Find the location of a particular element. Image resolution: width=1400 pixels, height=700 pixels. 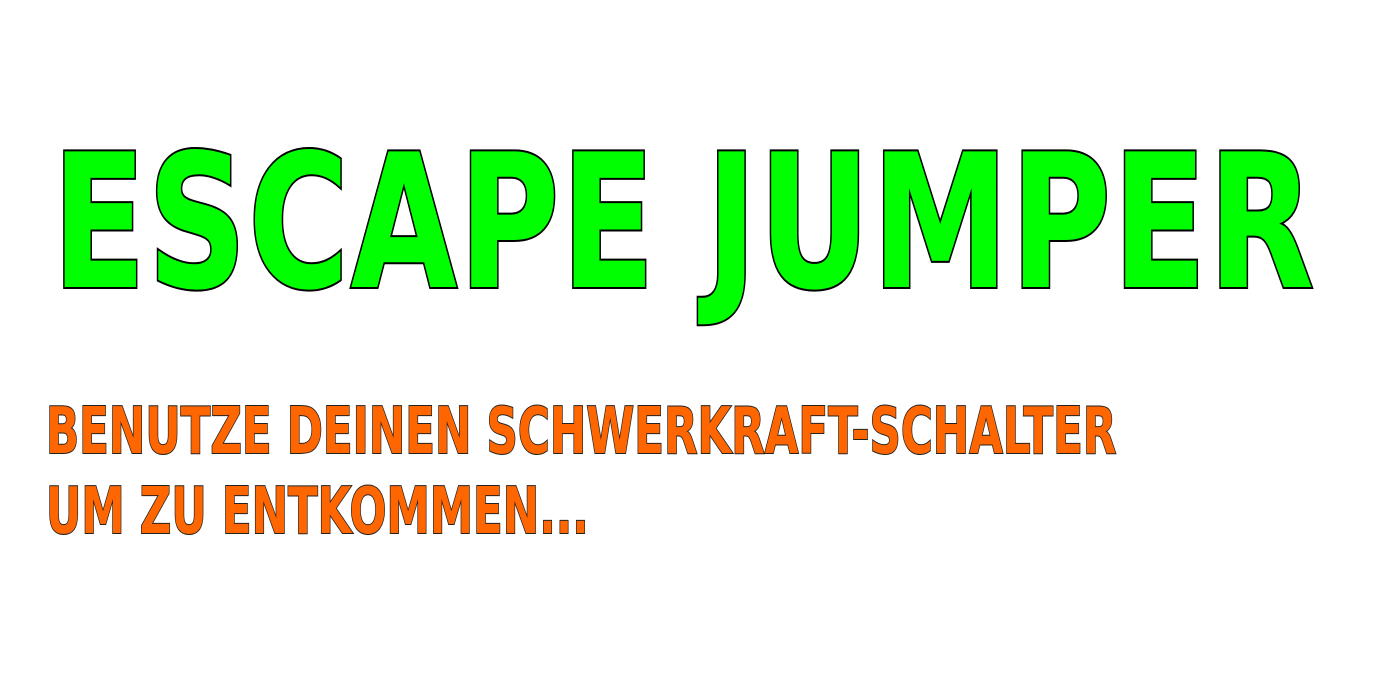

subtitle-line-1: BENUTZE DEINEN SCHWERKRAFT-SCHALTER is located at coordinates (581, 432).